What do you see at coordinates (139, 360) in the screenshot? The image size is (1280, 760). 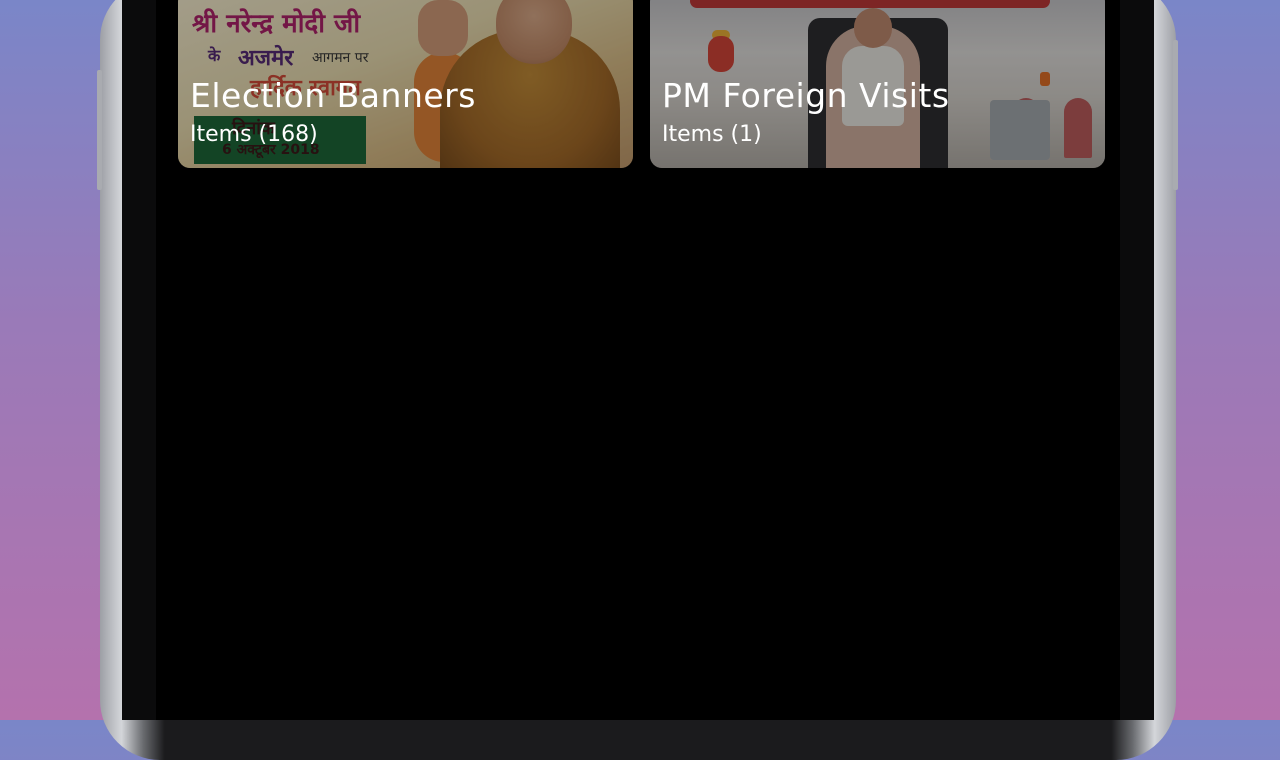 I see `screen-bezel-left` at bounding box center [139, 360].